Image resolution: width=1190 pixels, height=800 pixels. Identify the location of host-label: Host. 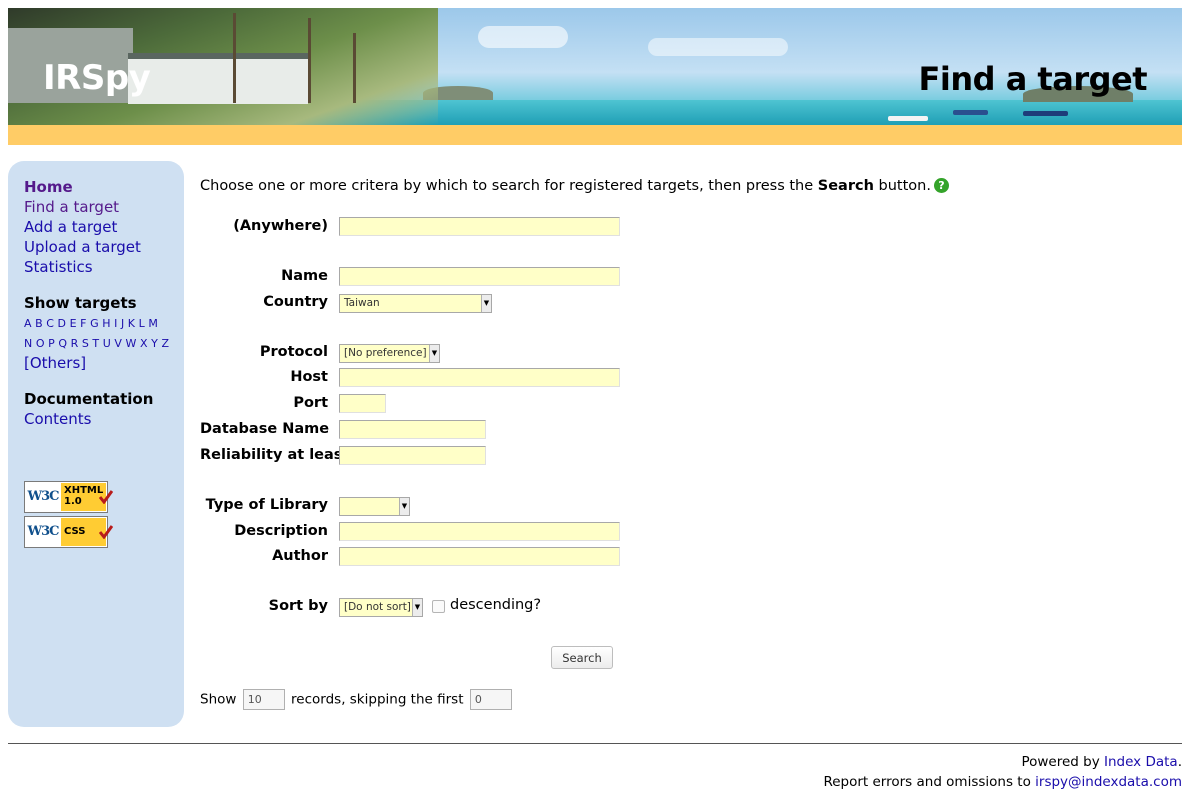
(309, 377).